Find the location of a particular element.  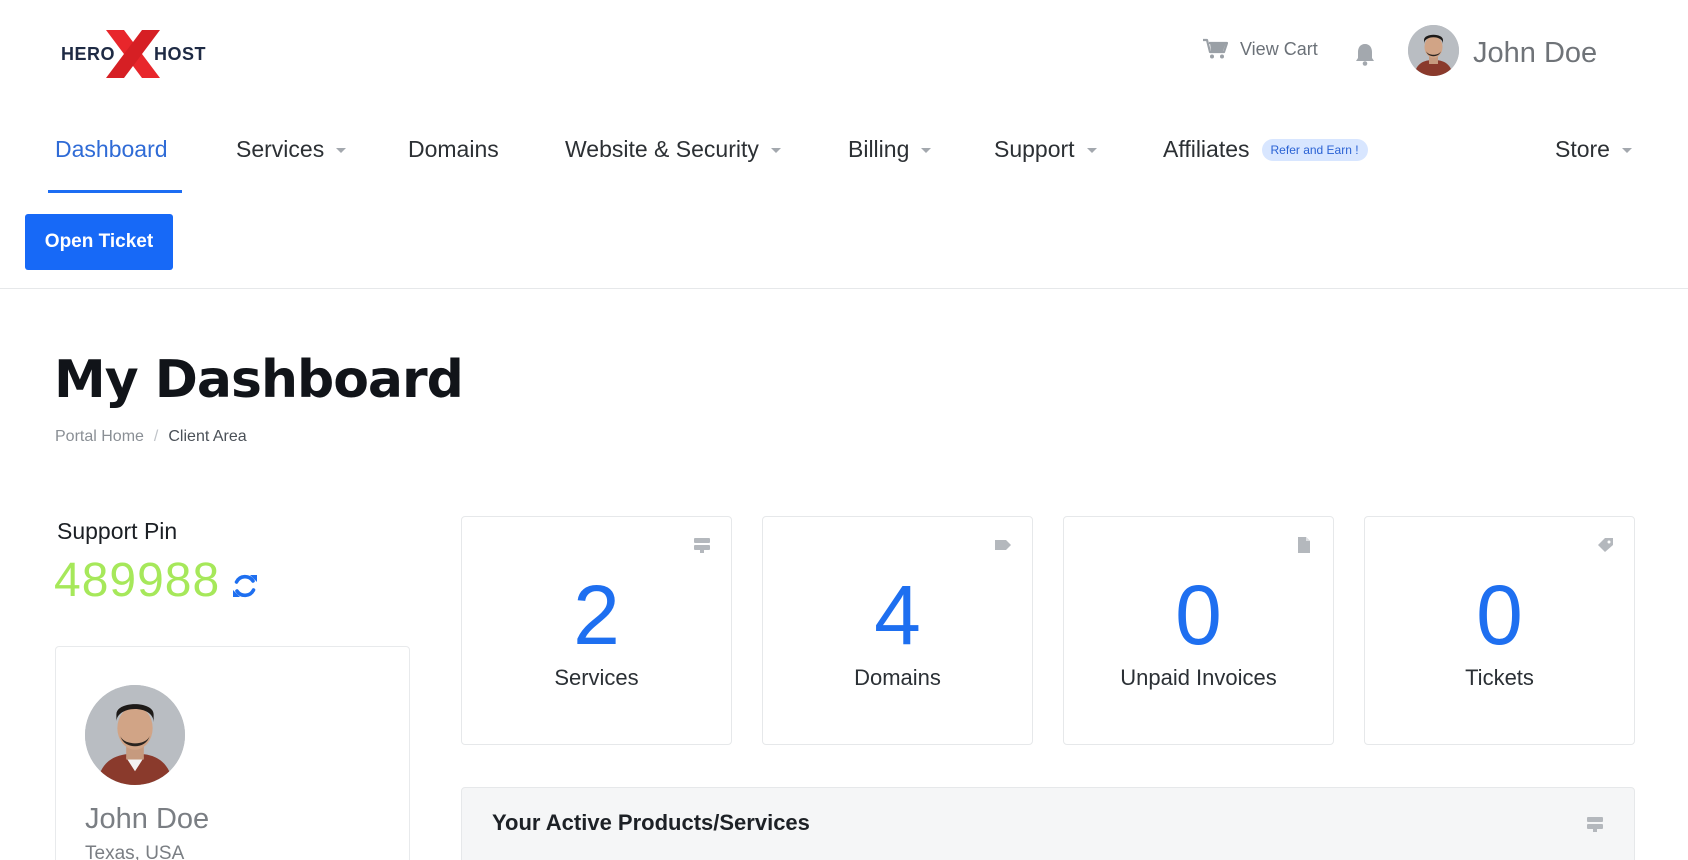

logo-right-text: HOST is located at coordinates (180, 54).